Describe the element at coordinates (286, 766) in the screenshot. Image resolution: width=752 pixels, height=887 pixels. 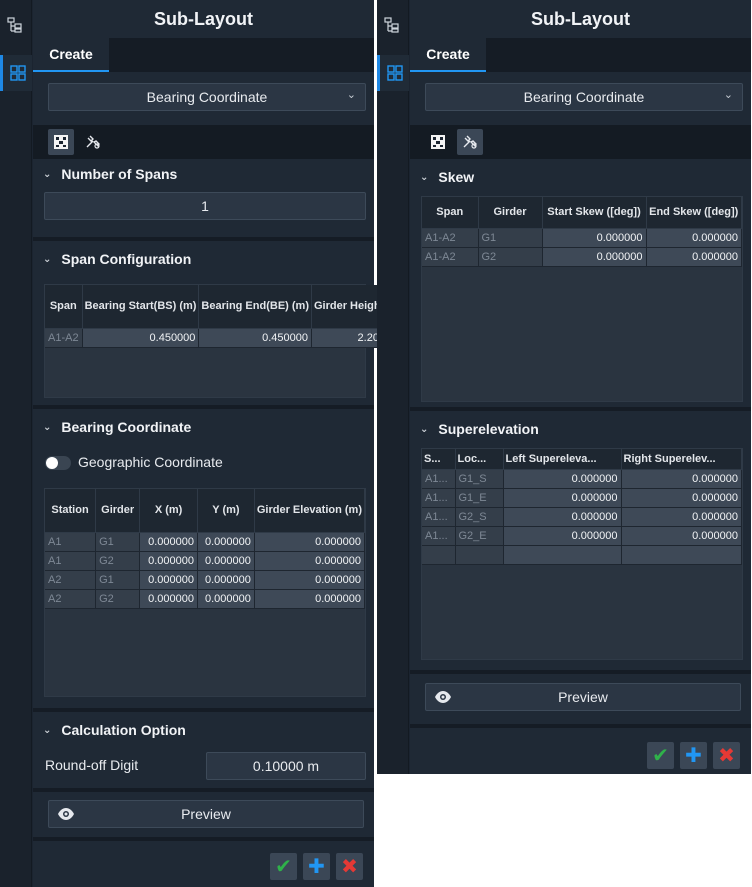
I see `round-off-input: 0.10000 m` at that location.